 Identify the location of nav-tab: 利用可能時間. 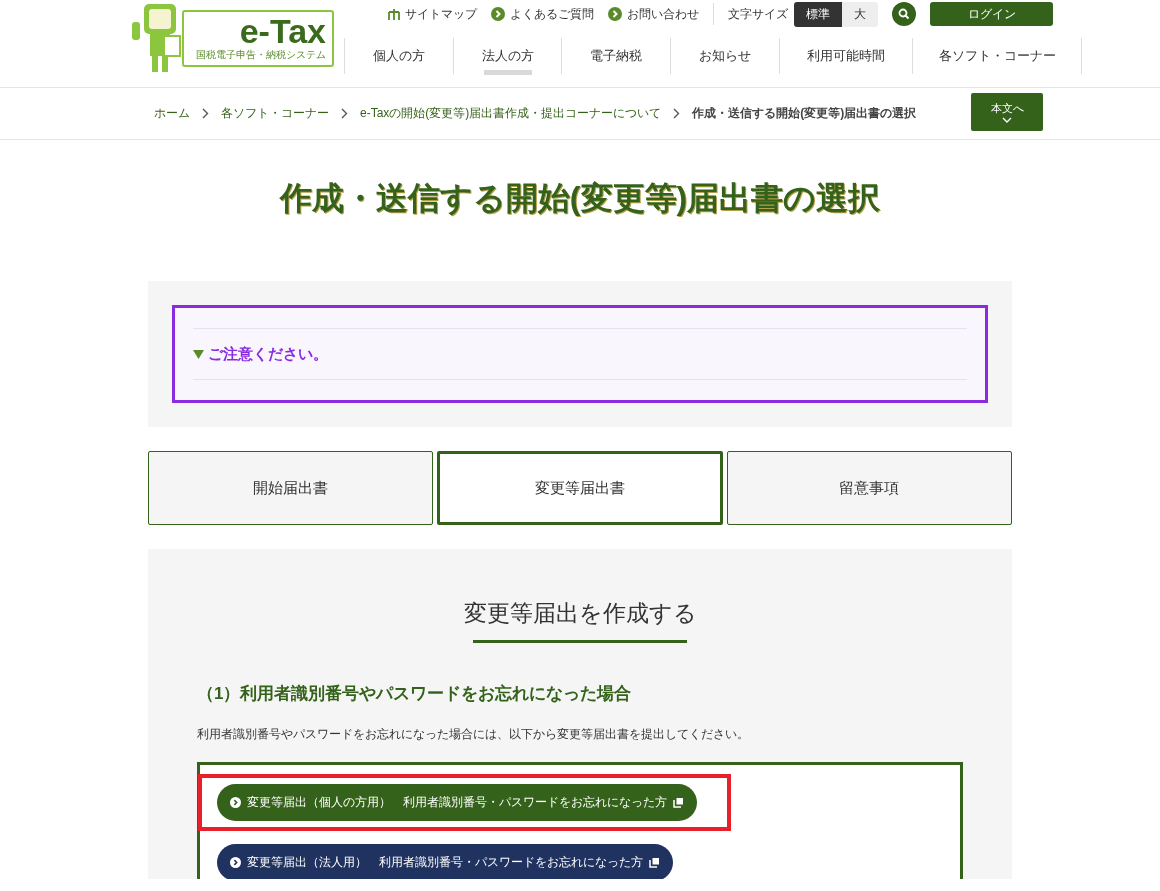
(845, 56).